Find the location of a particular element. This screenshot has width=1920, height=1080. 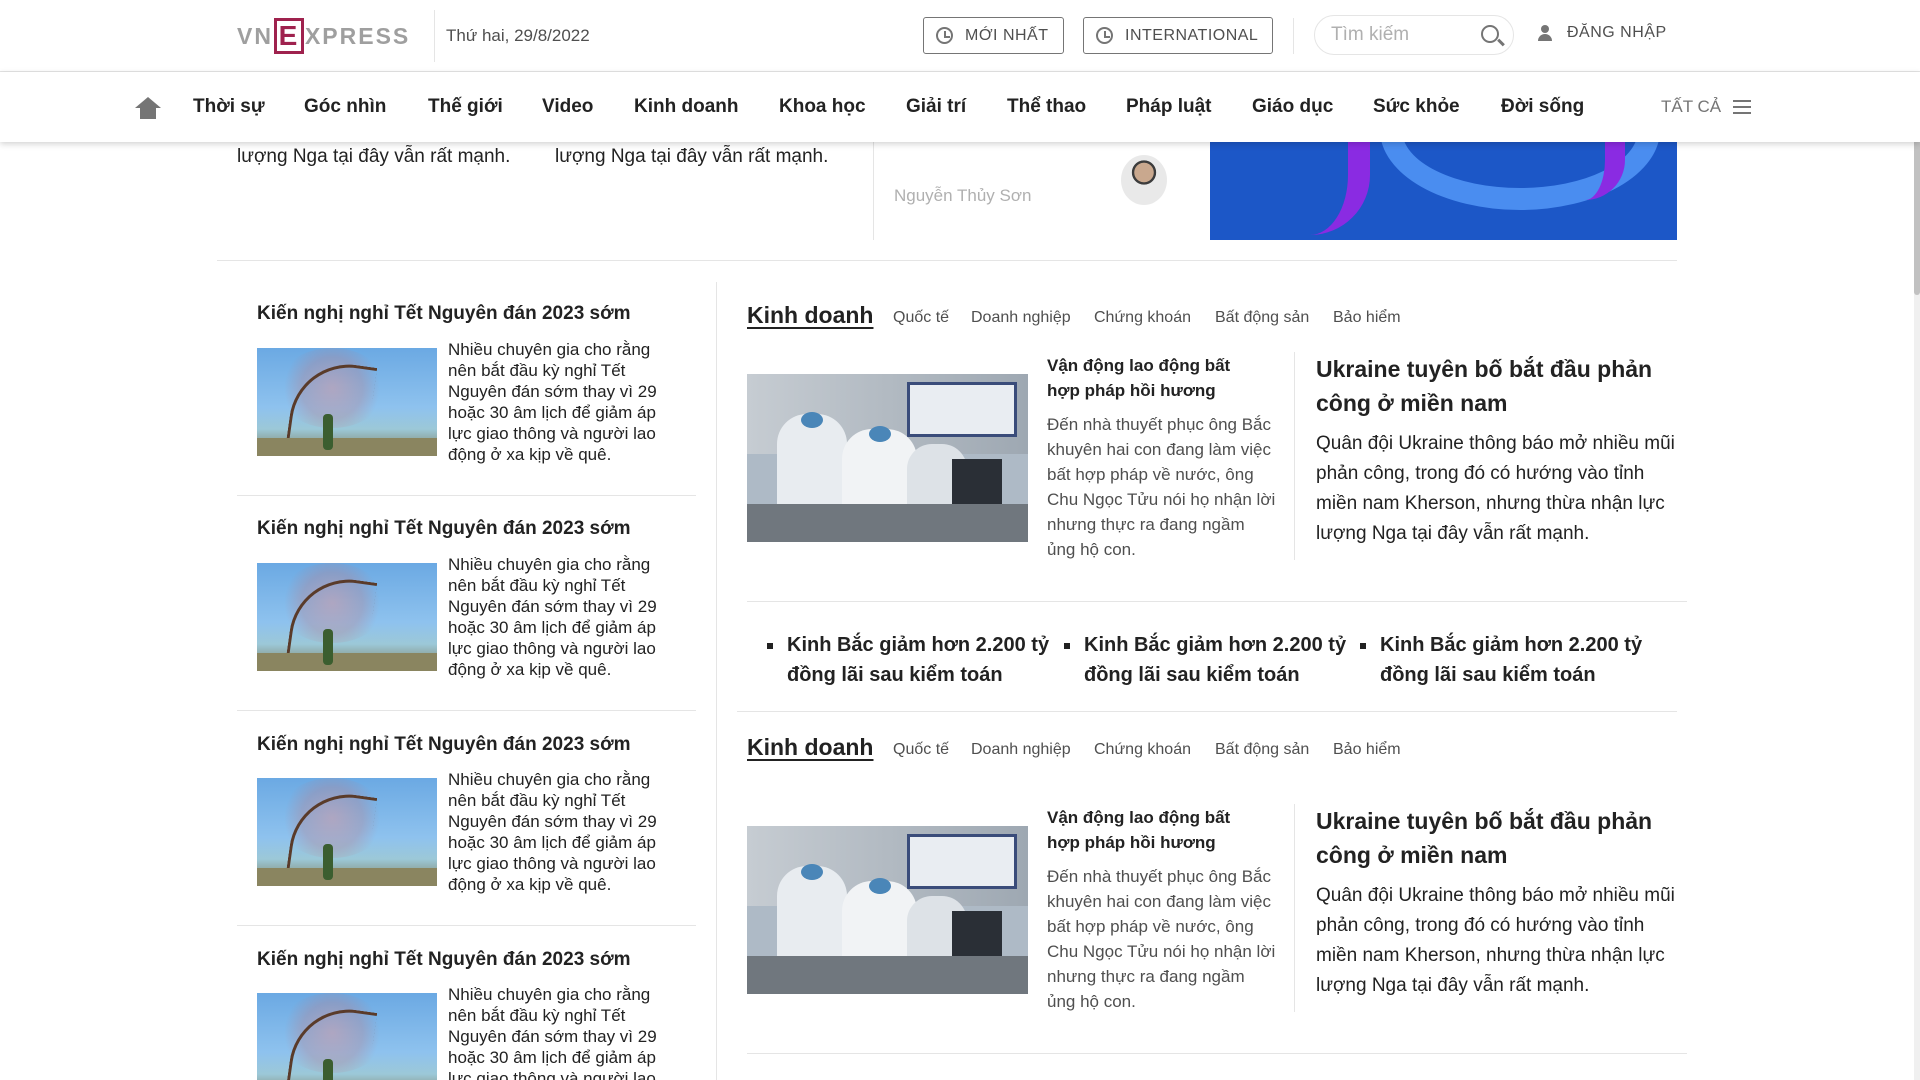

nav-item-doi-song: Đời sống is located at coordinates (1542, 107).